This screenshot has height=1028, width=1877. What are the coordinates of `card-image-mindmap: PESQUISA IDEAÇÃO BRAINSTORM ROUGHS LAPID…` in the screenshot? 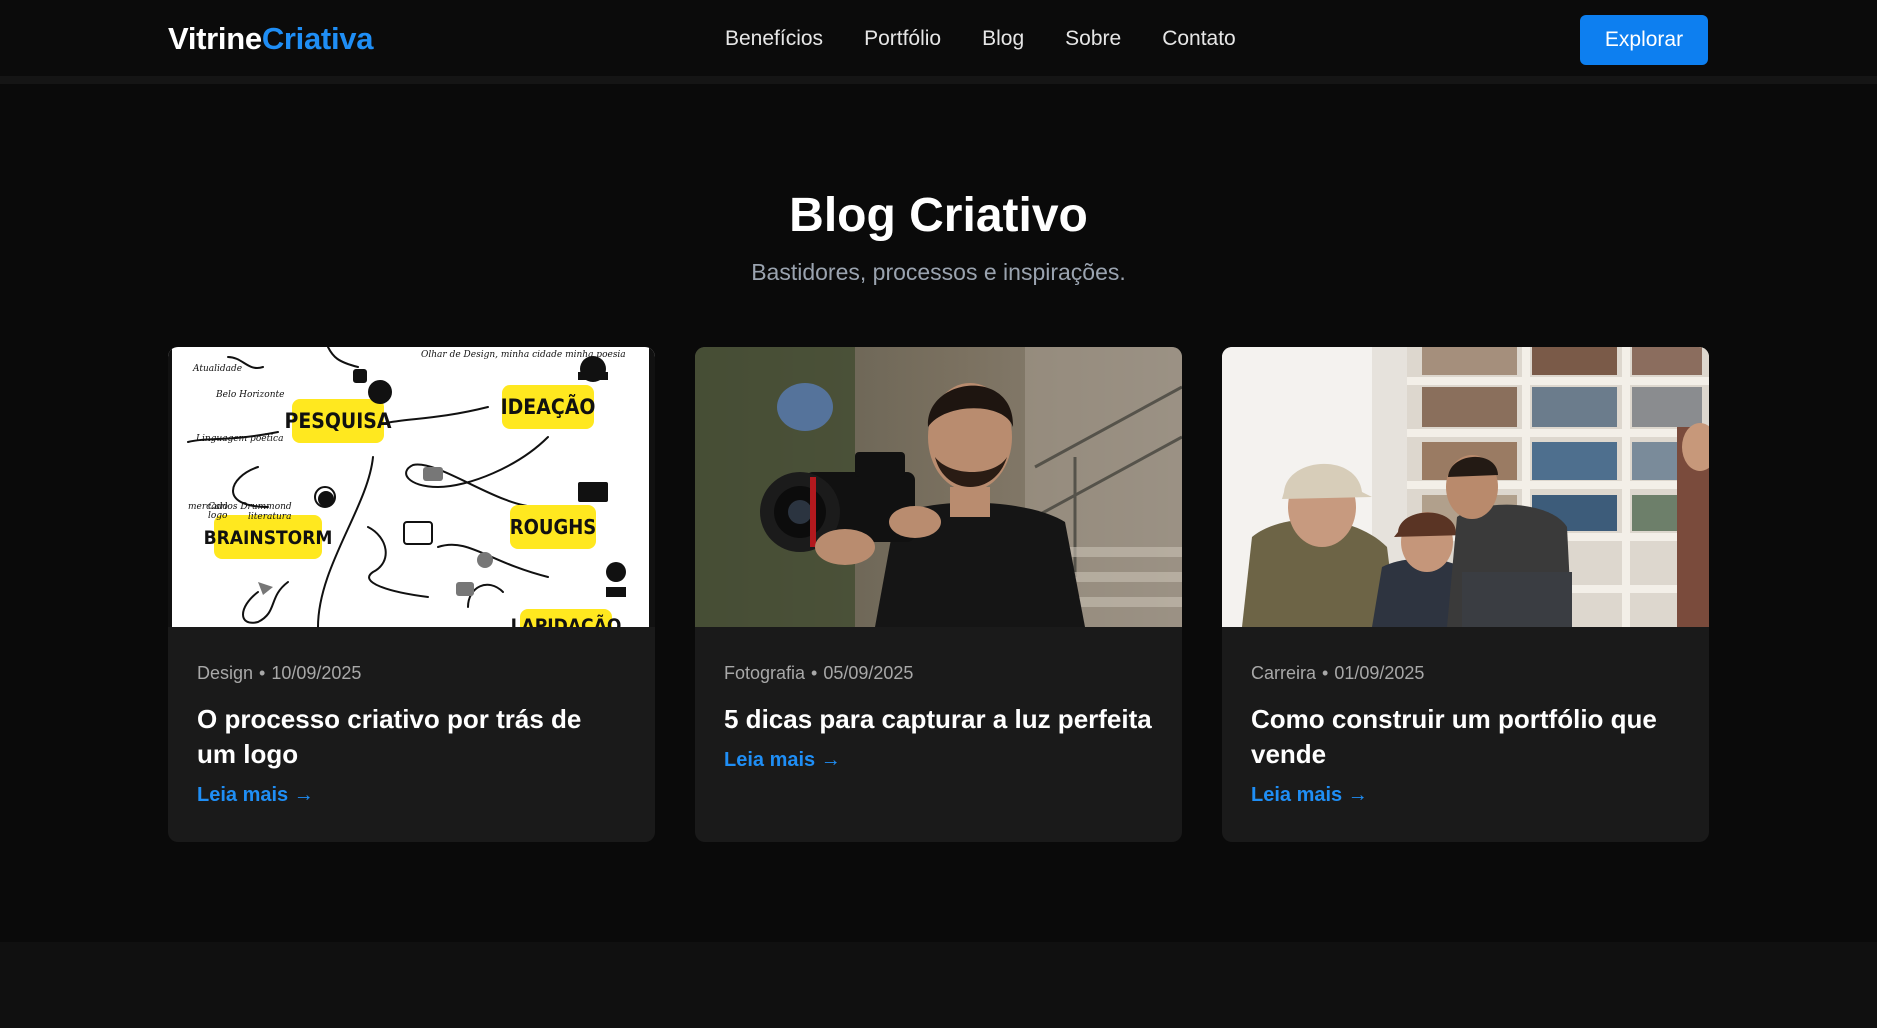 It's located at (411, 487).